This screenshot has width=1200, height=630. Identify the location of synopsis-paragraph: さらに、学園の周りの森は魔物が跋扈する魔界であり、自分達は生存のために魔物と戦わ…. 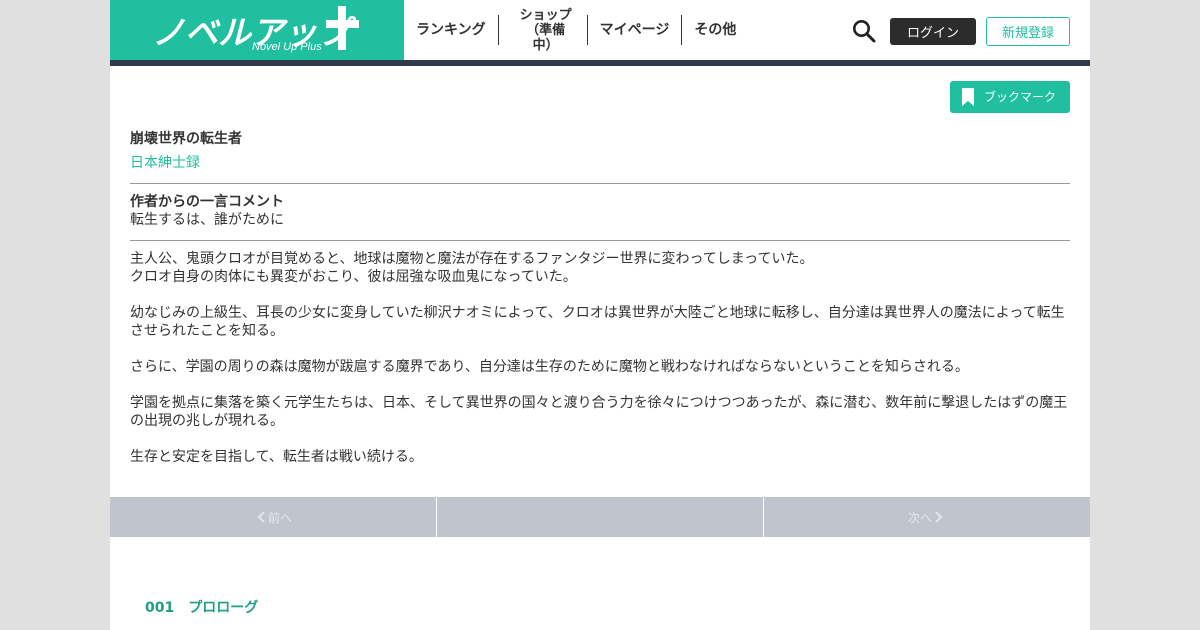
(549, 367).